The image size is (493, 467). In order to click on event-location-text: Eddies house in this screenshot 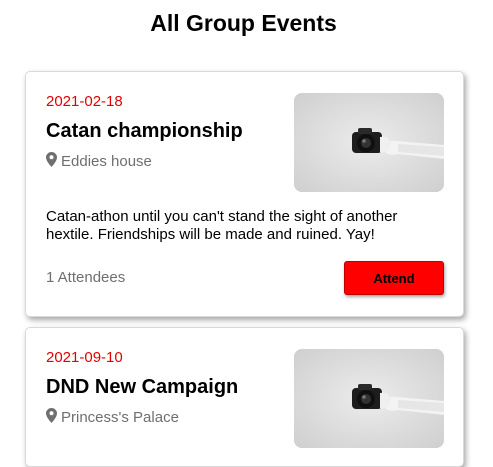, I will do `click(106, 161)`.